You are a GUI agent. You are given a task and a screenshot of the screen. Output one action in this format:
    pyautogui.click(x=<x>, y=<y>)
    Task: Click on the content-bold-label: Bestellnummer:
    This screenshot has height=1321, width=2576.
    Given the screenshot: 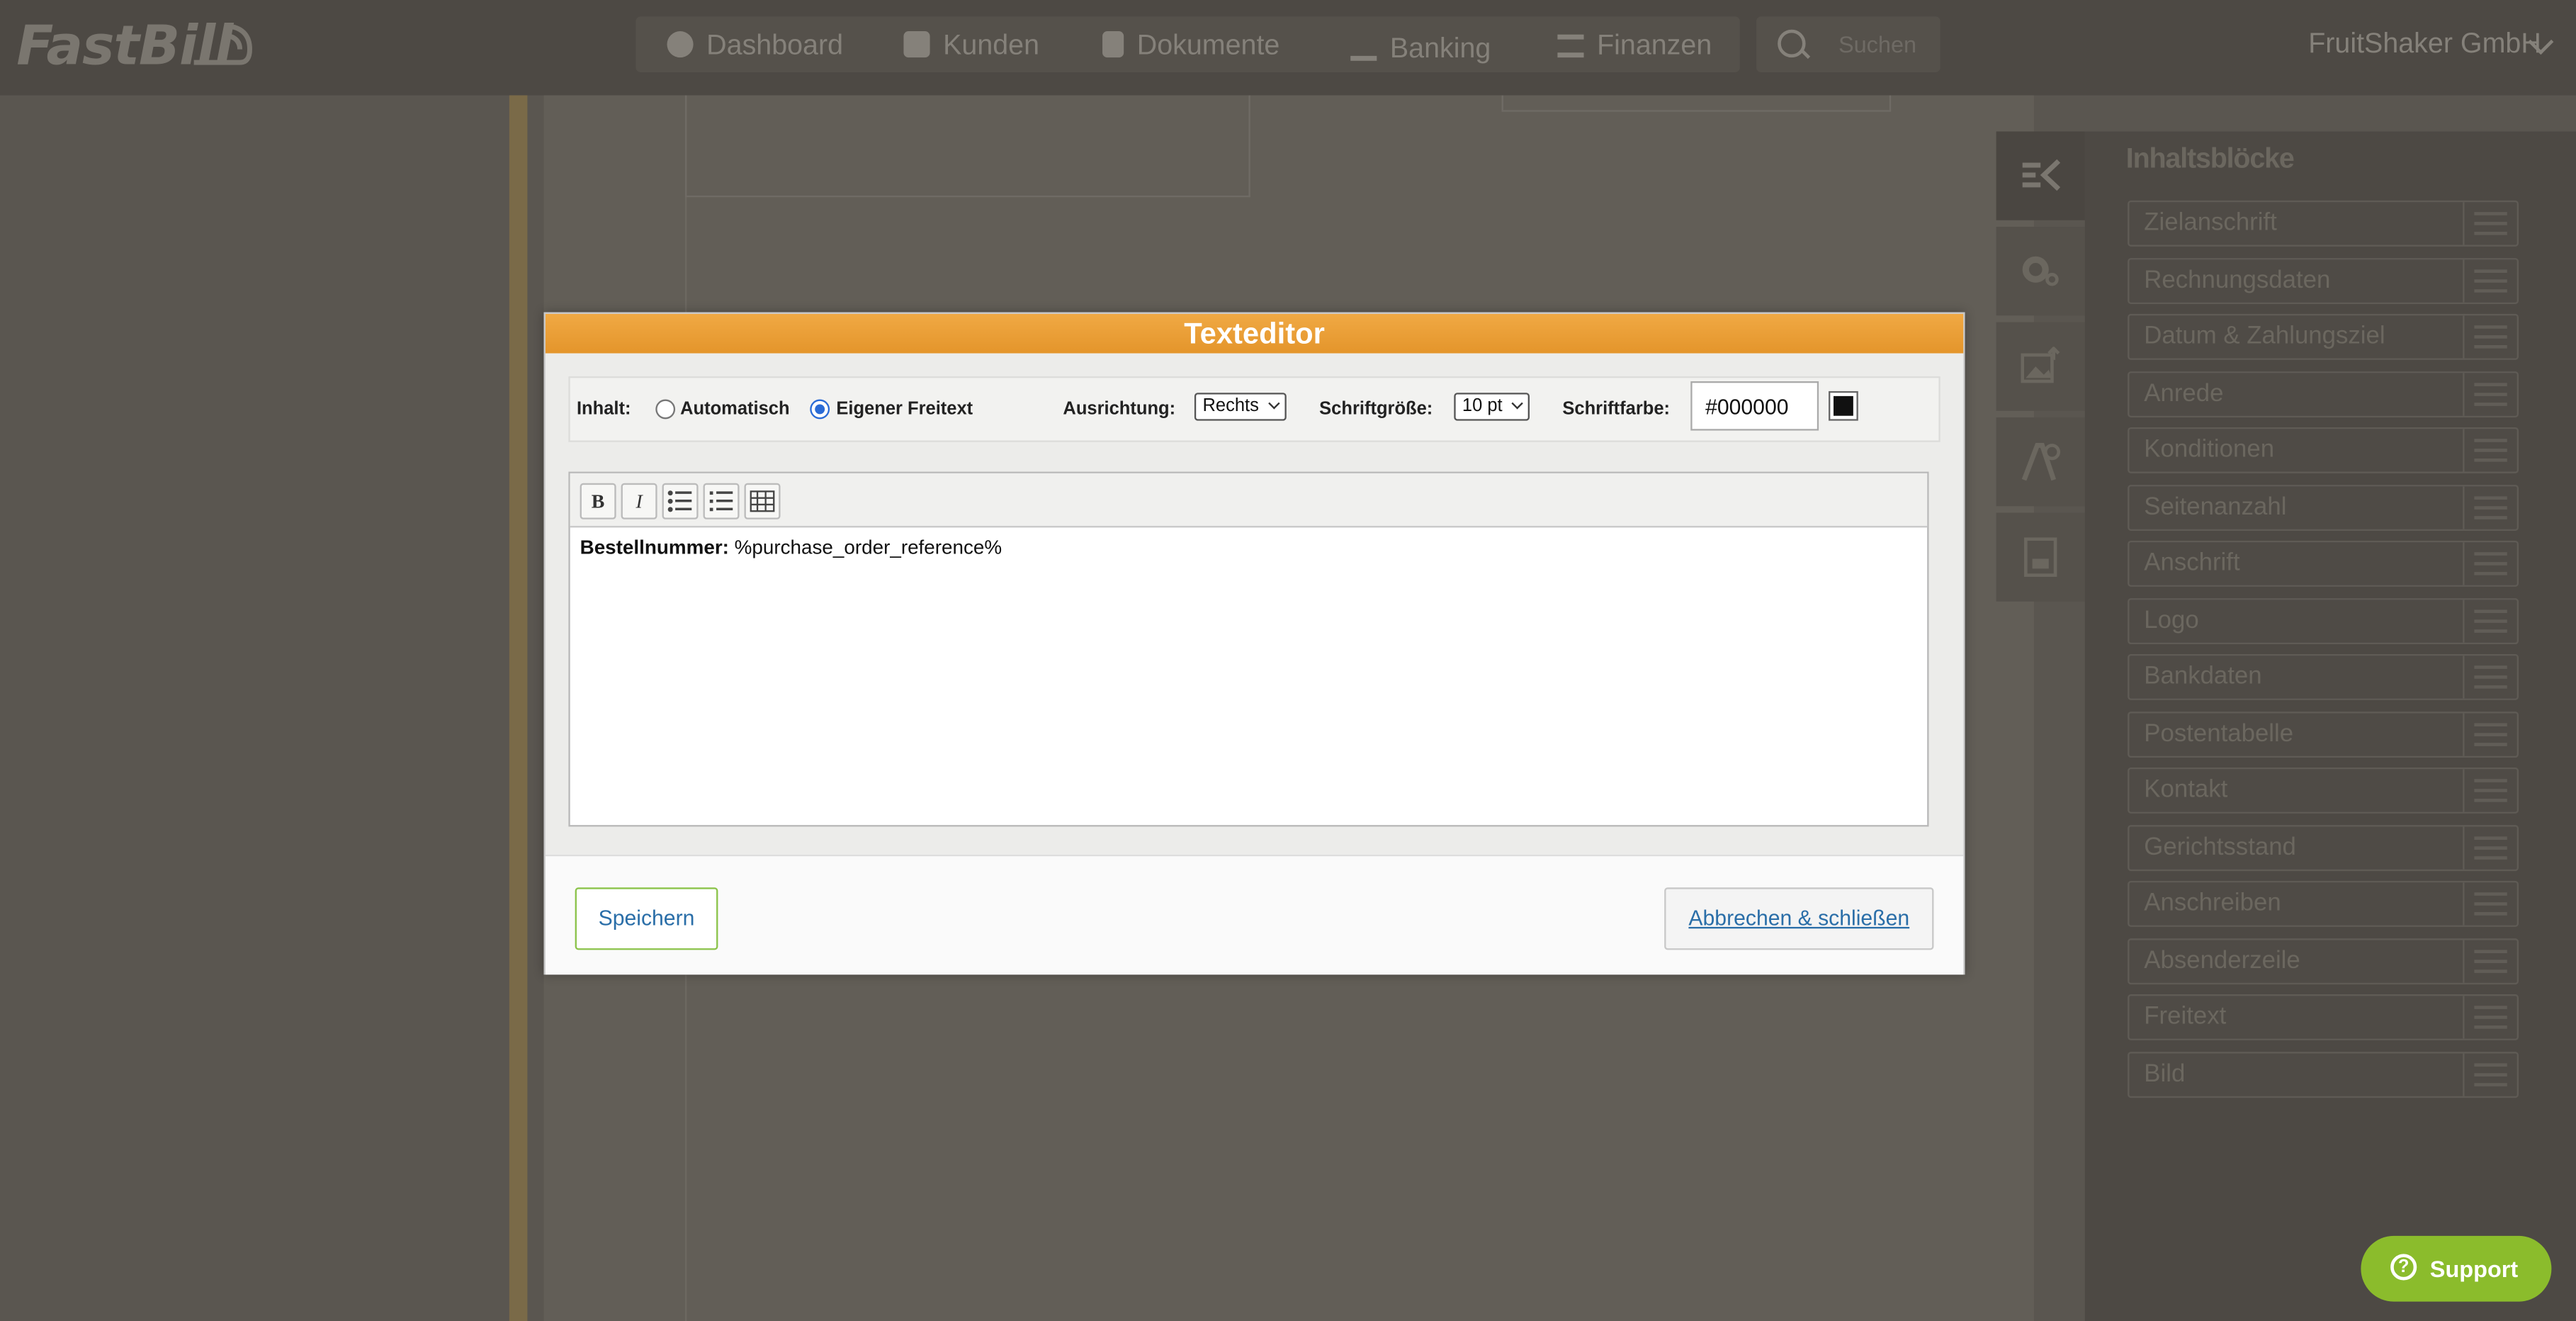 What is the action you would take?
    pyautogui.click(x=654, y=547)
    